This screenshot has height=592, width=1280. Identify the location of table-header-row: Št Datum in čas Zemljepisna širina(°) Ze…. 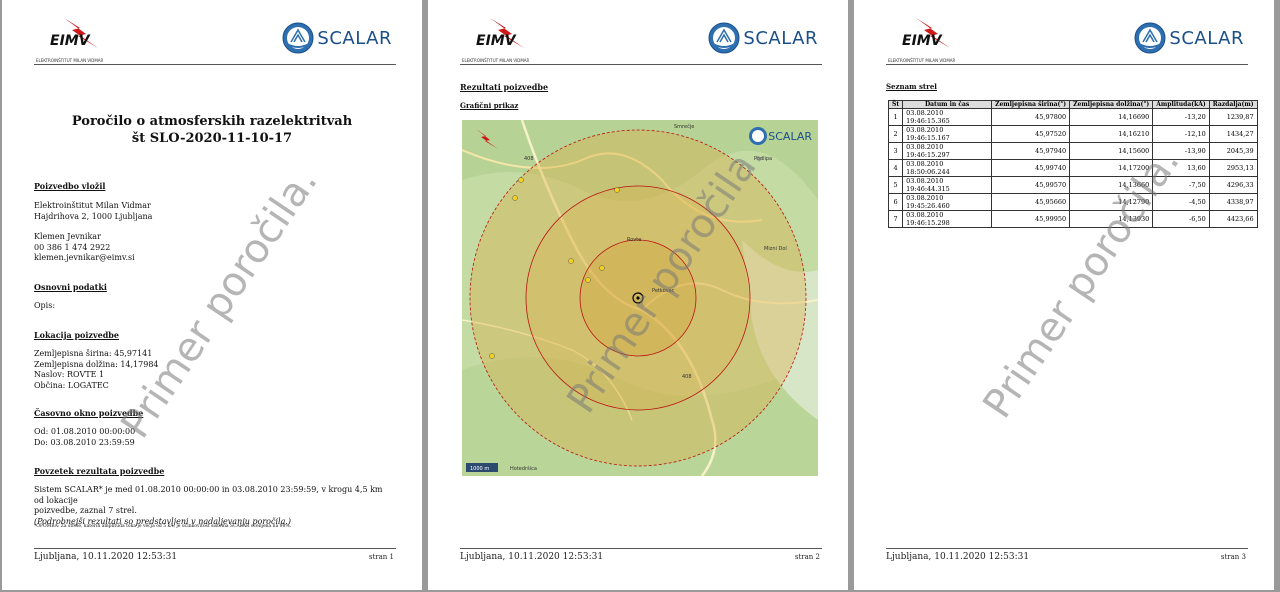
(1072, 104).